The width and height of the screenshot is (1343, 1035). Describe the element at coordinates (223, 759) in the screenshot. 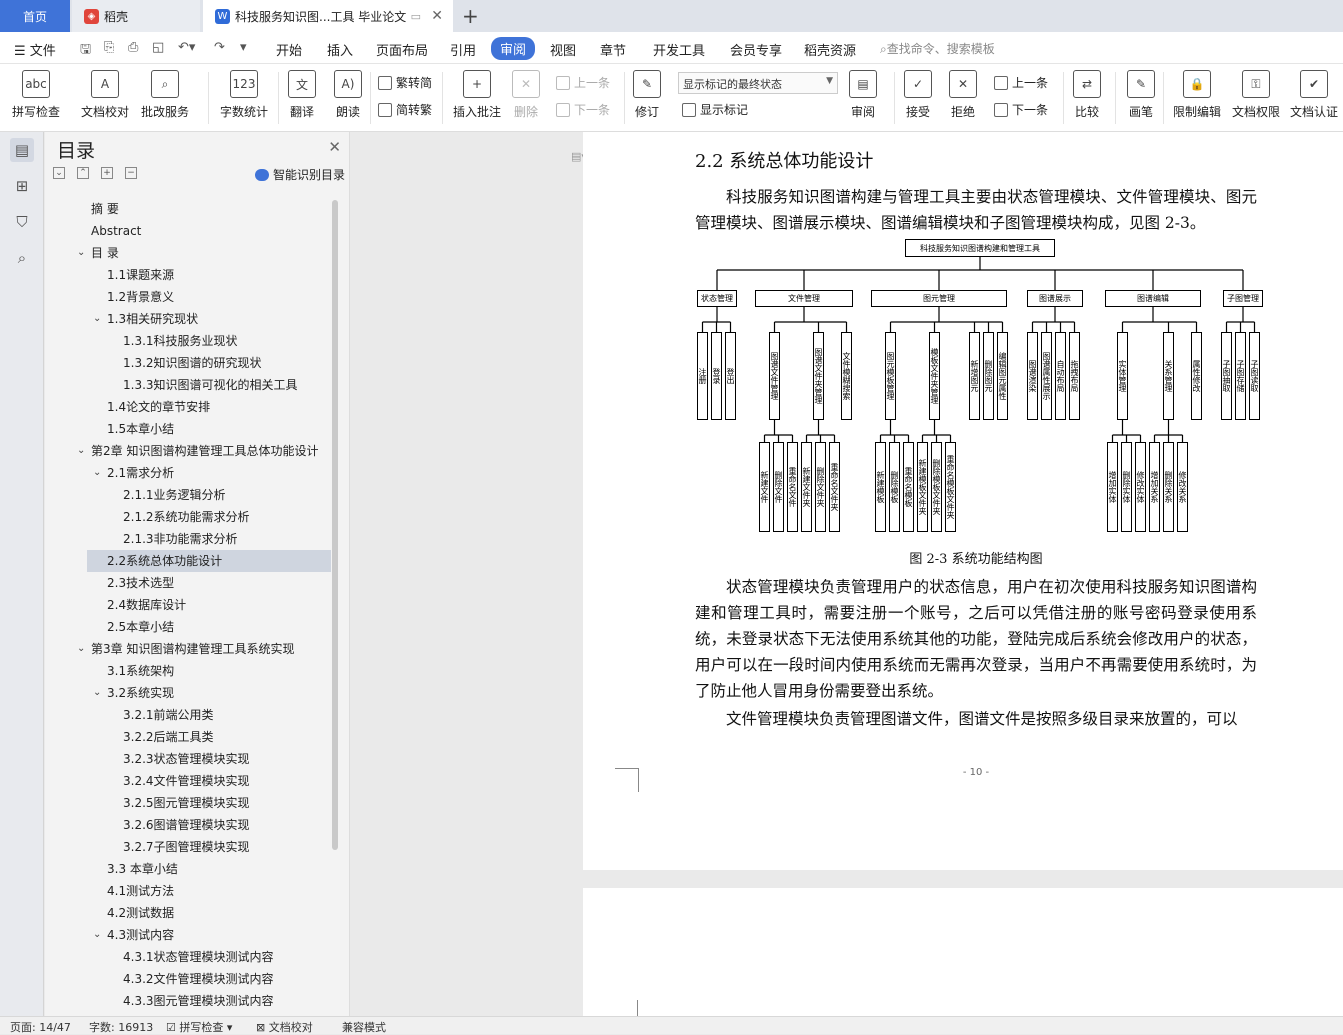

I see `toc-item: 3.2.3状态管理模块实现` at that location.